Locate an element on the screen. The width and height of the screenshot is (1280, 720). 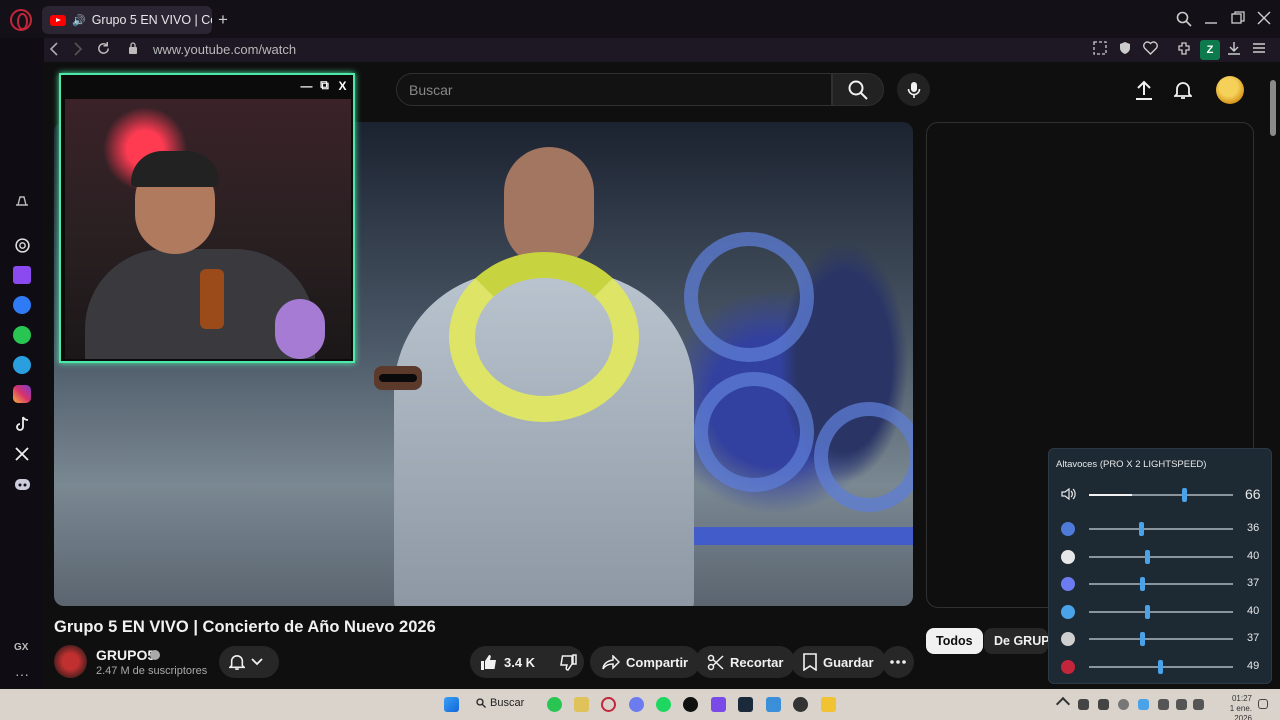
master-volume-slider is located at coordinates (1185, 495).